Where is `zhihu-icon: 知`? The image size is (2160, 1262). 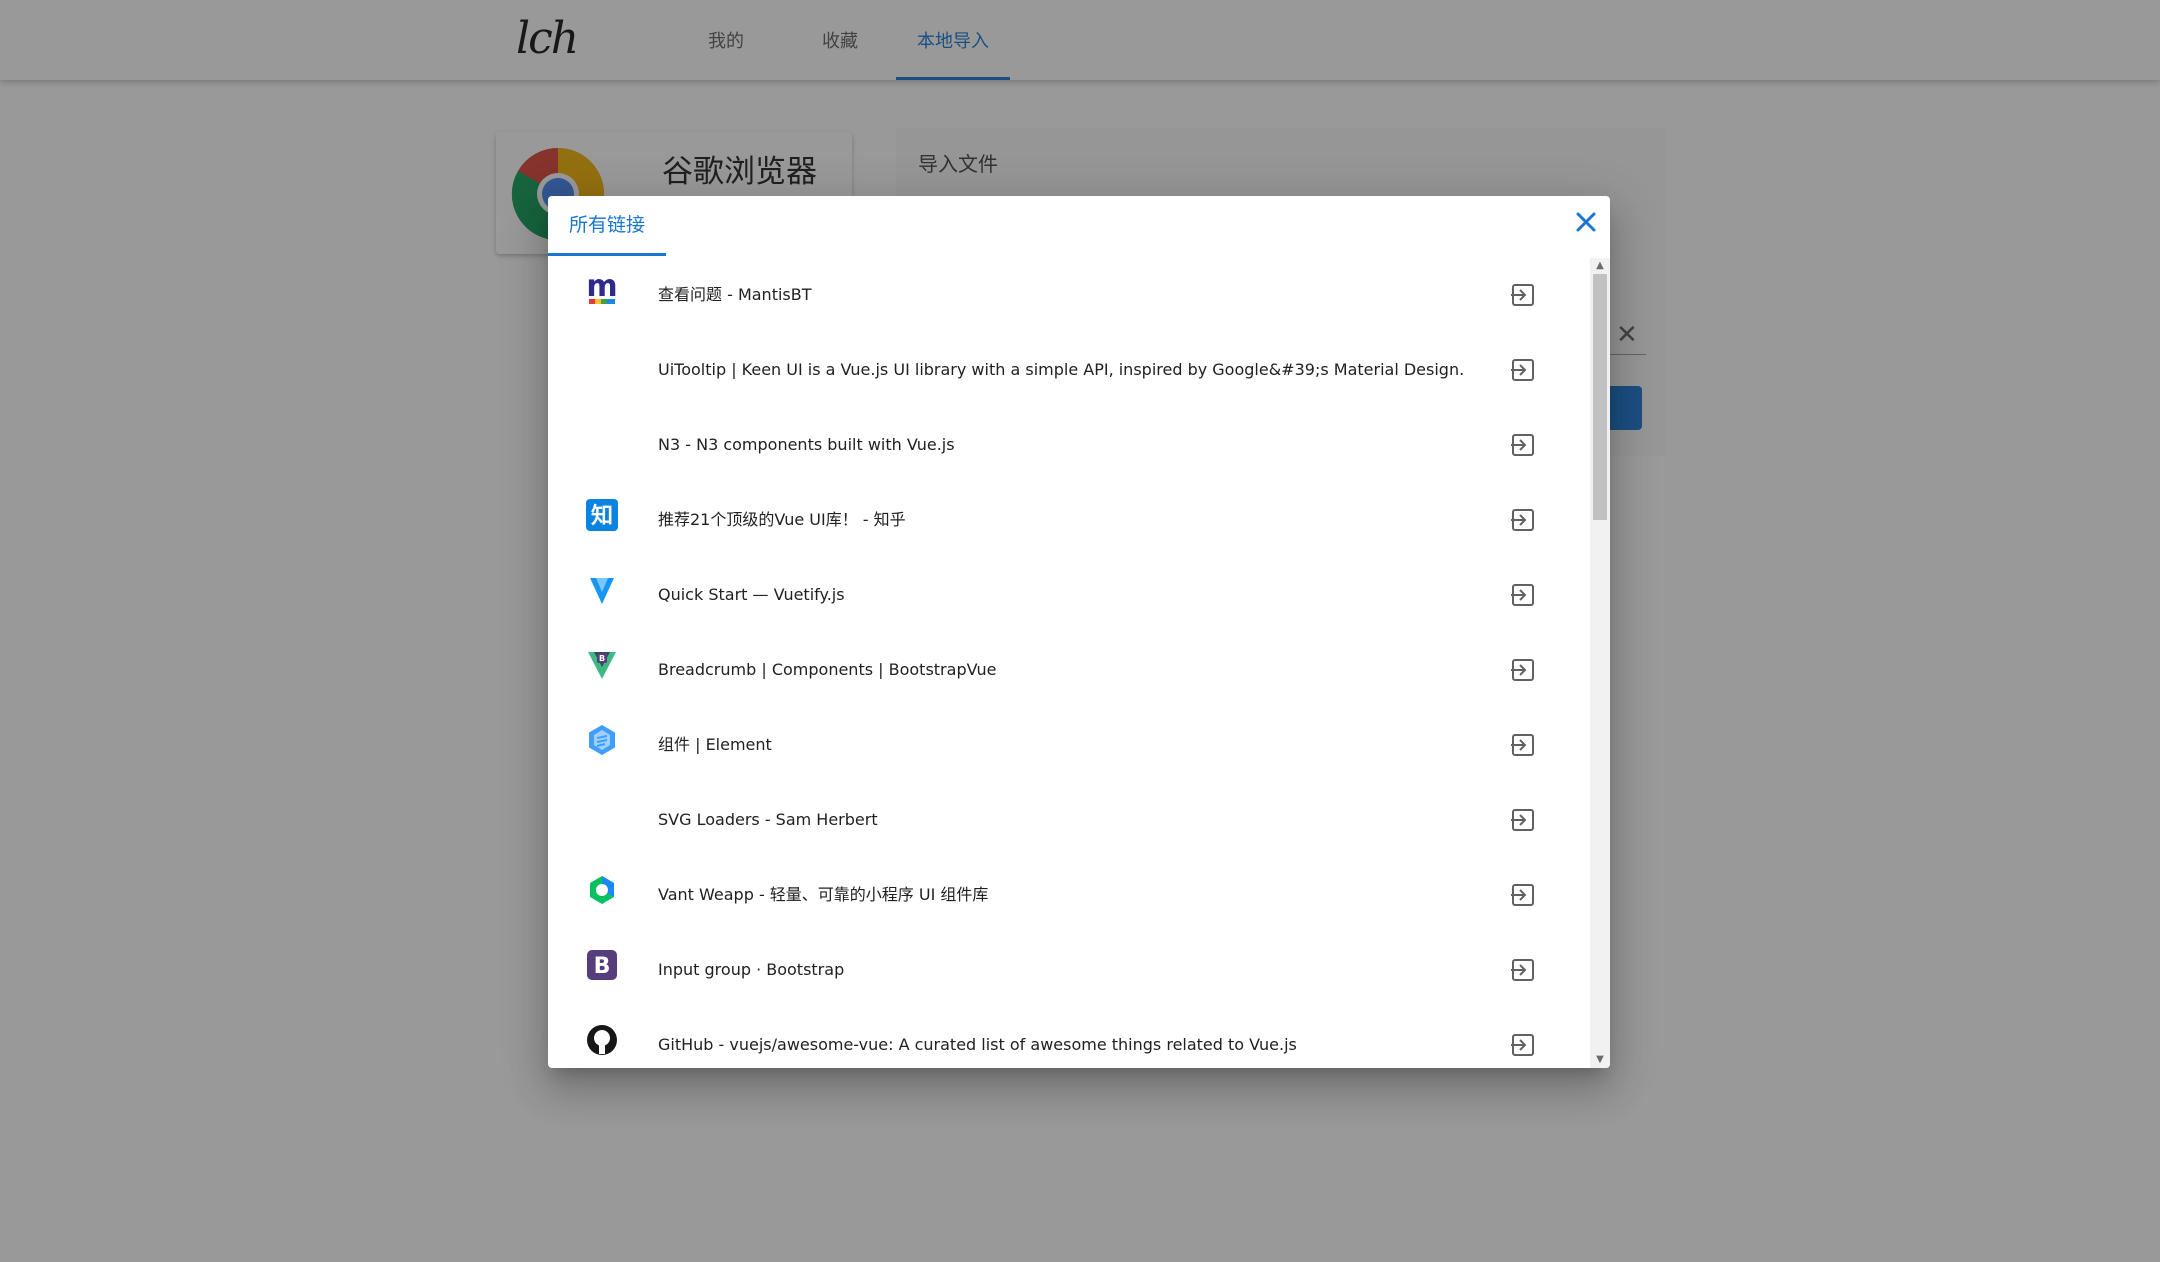
zhihu-icon: 知 is located at coordinates (602, 515).